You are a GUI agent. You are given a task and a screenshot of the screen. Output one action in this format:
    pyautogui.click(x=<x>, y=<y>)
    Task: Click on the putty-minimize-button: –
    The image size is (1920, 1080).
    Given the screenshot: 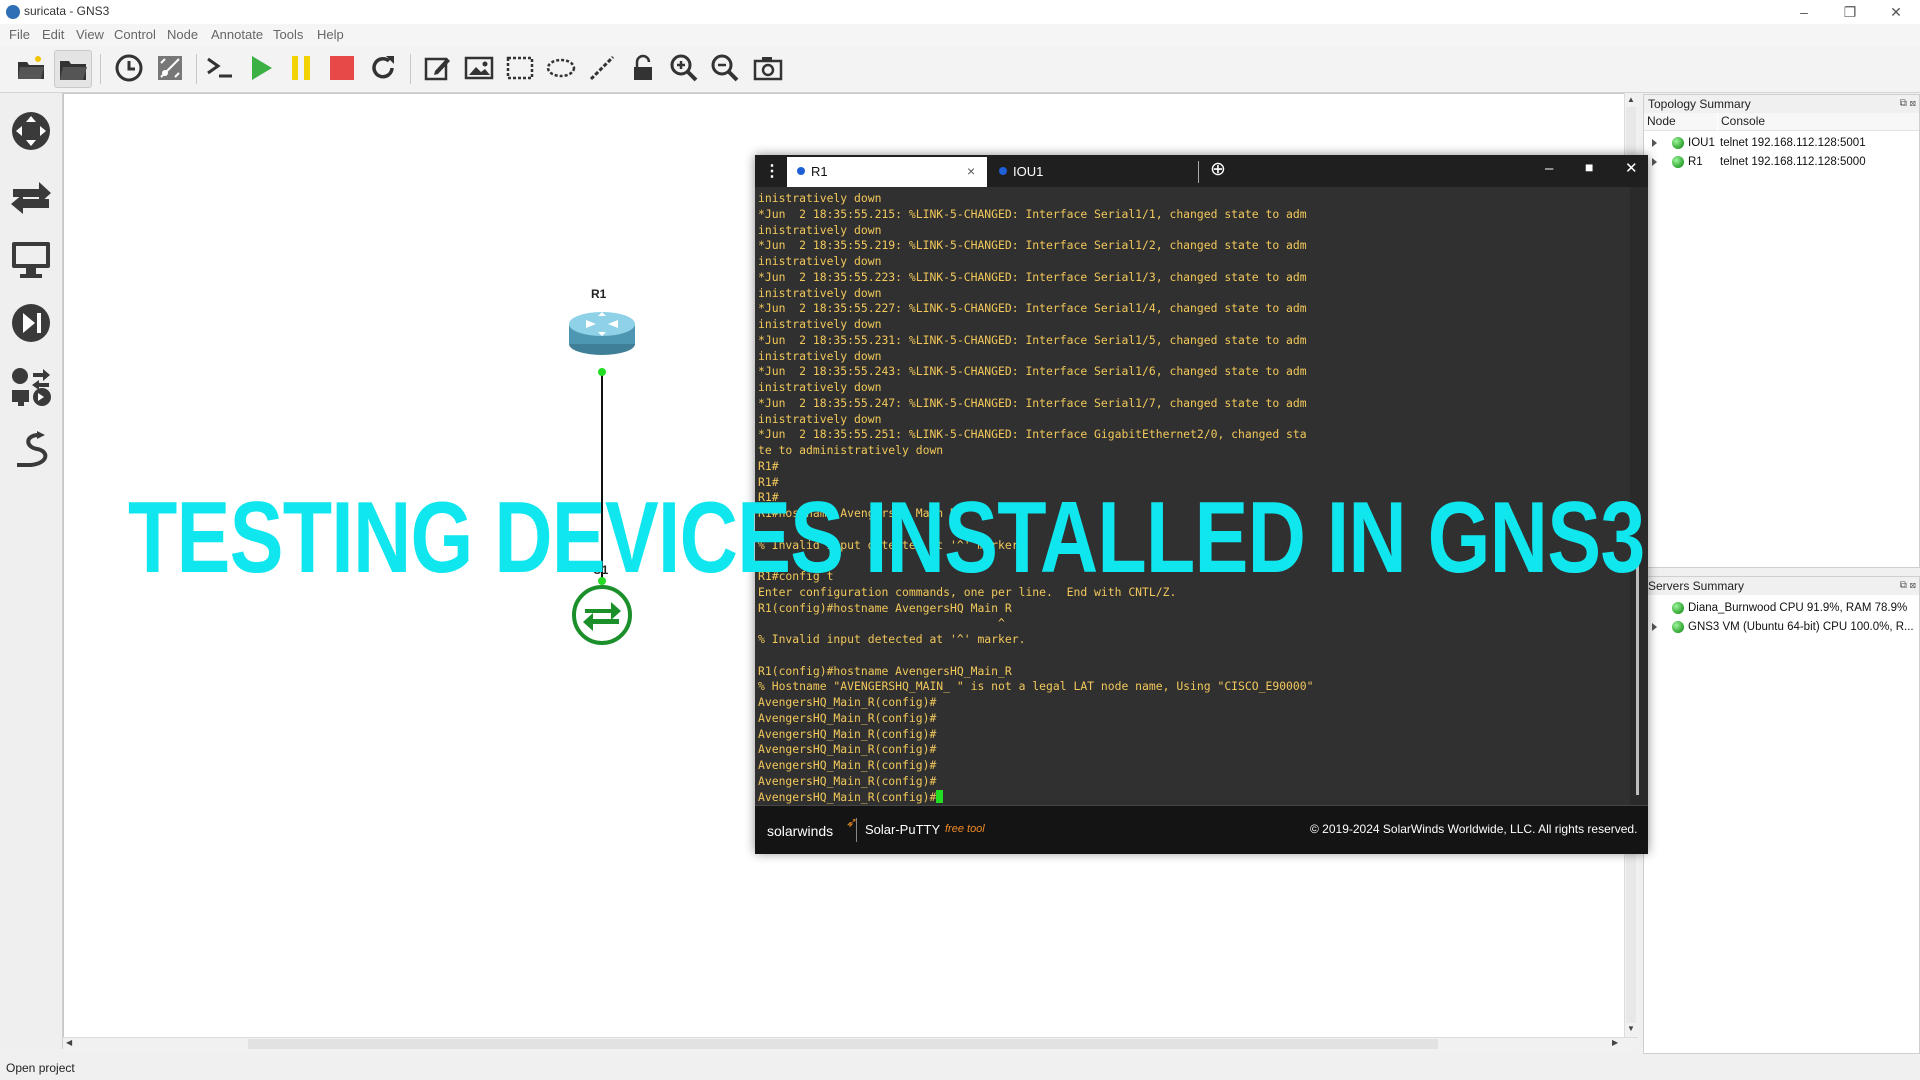 What is the action you would take?
    pyautogui.click(x=1549, y=168)
    